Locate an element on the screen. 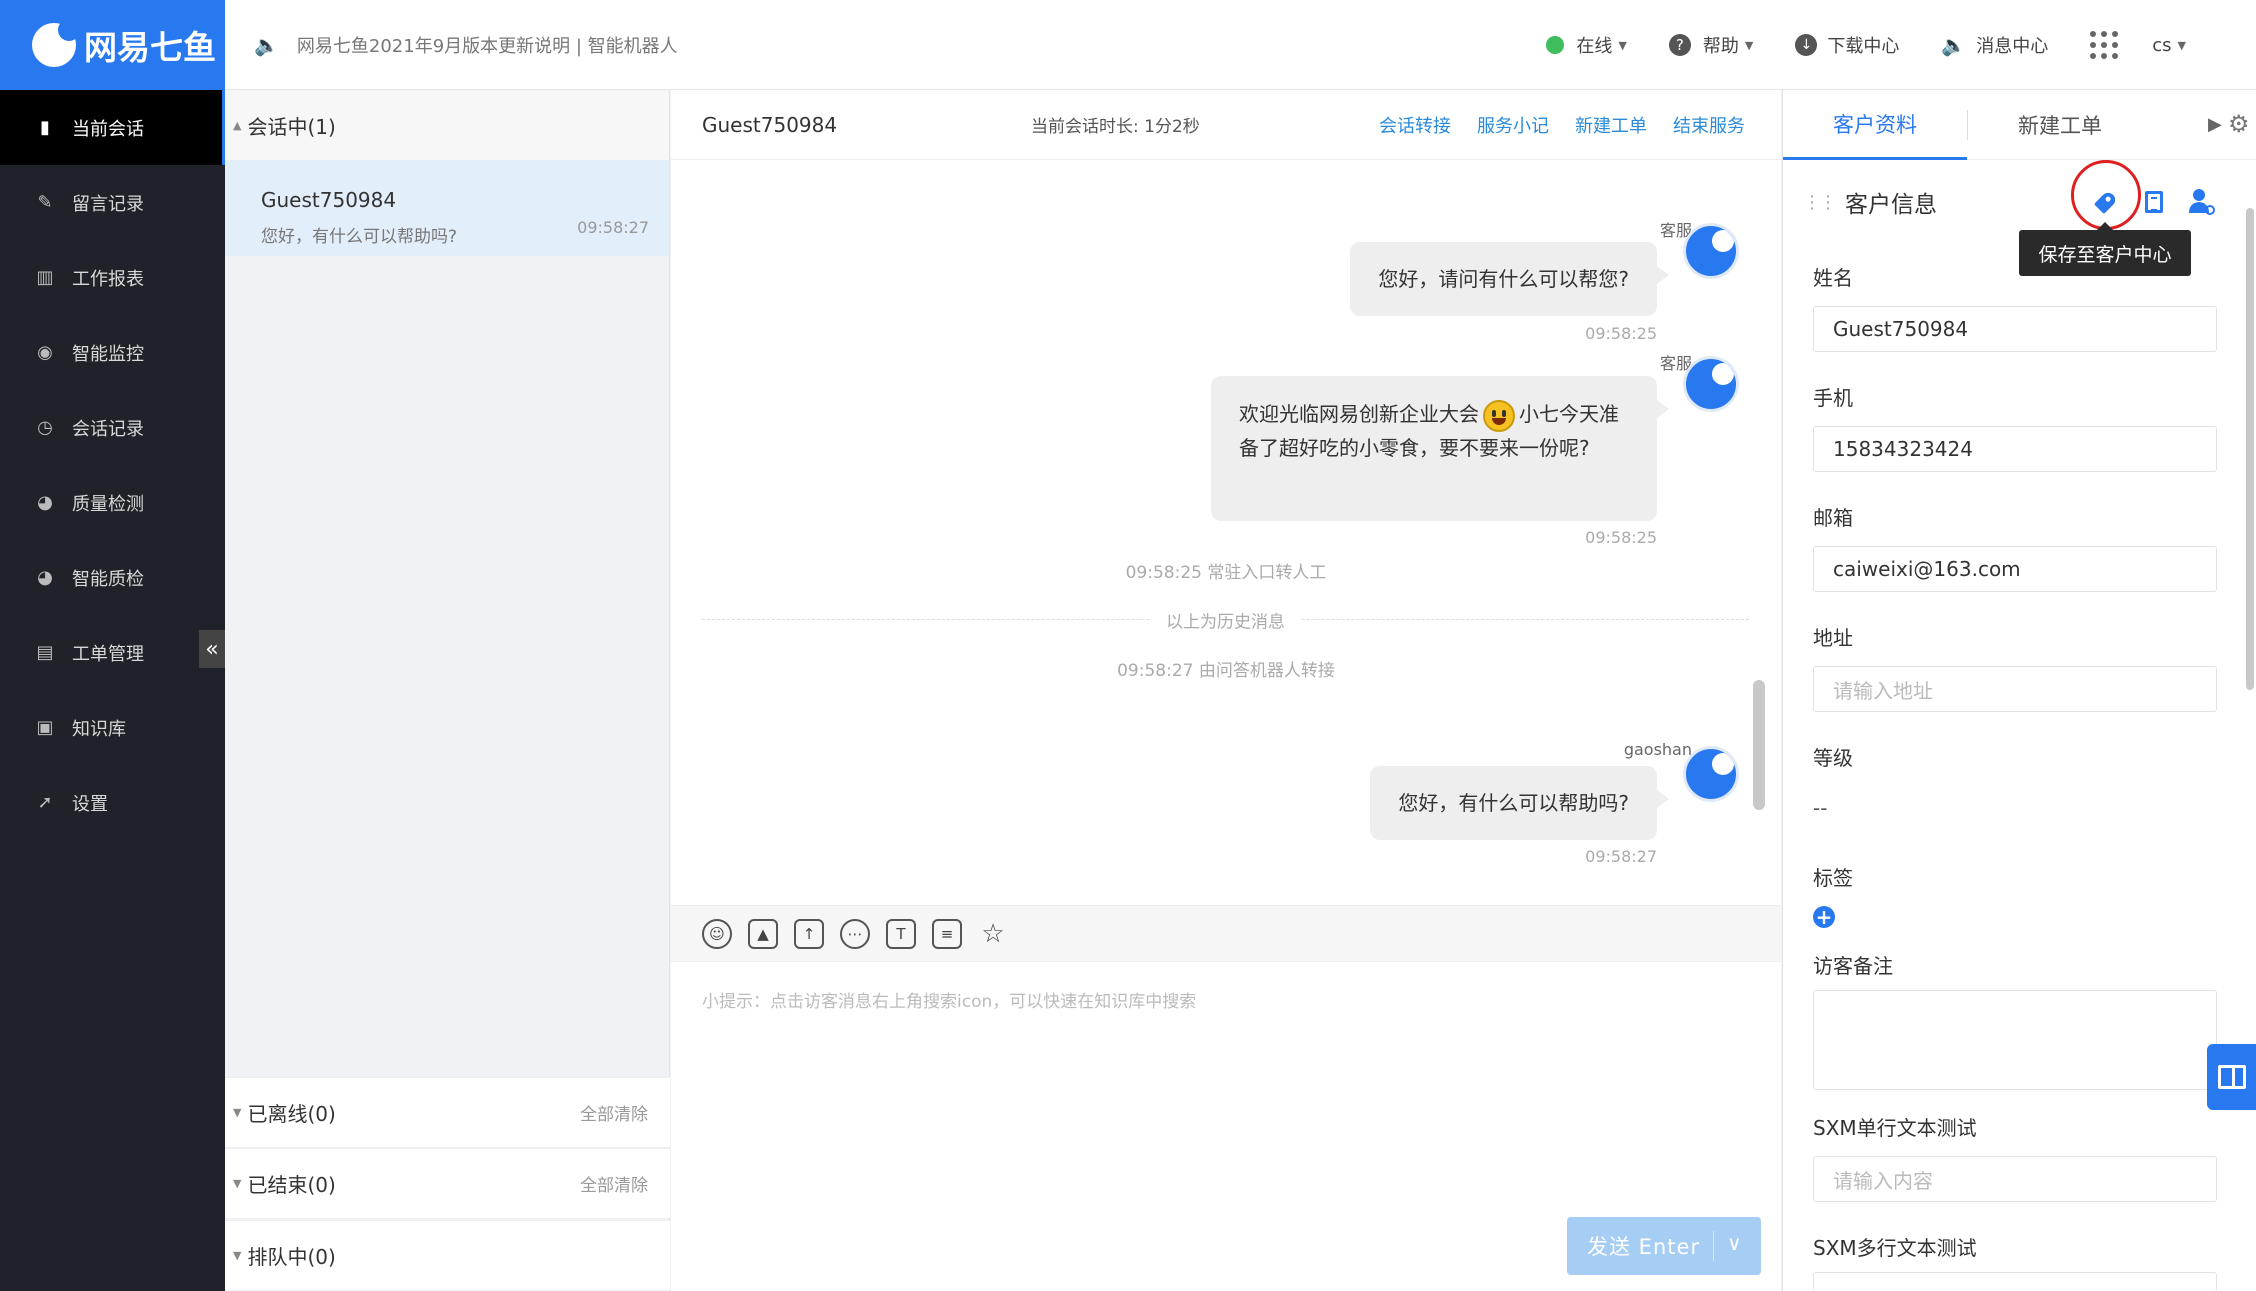 This screenshot has width=2256, height=1291. sxm-single-field: 请输入内容 is located at coordinates (2015, 1179).